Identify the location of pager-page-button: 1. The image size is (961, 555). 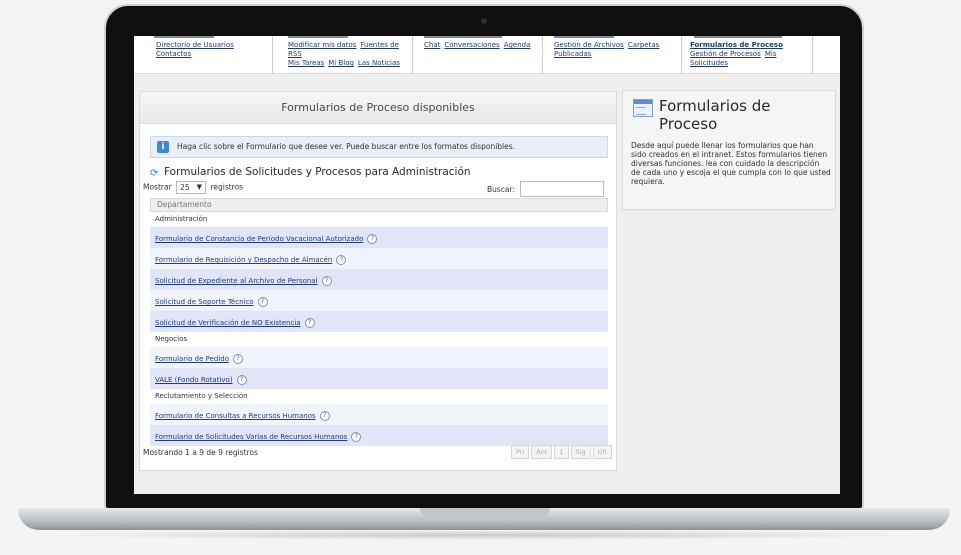
(561, 452).